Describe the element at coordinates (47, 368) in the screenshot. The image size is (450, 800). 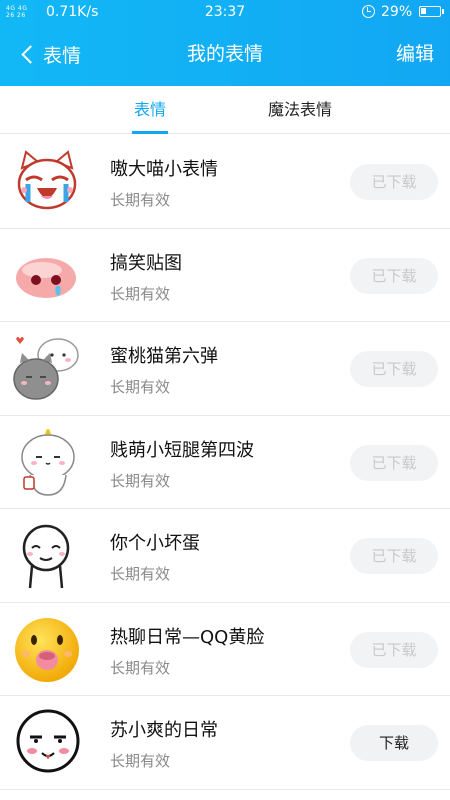
I see `peach-cats-icon` at that location.